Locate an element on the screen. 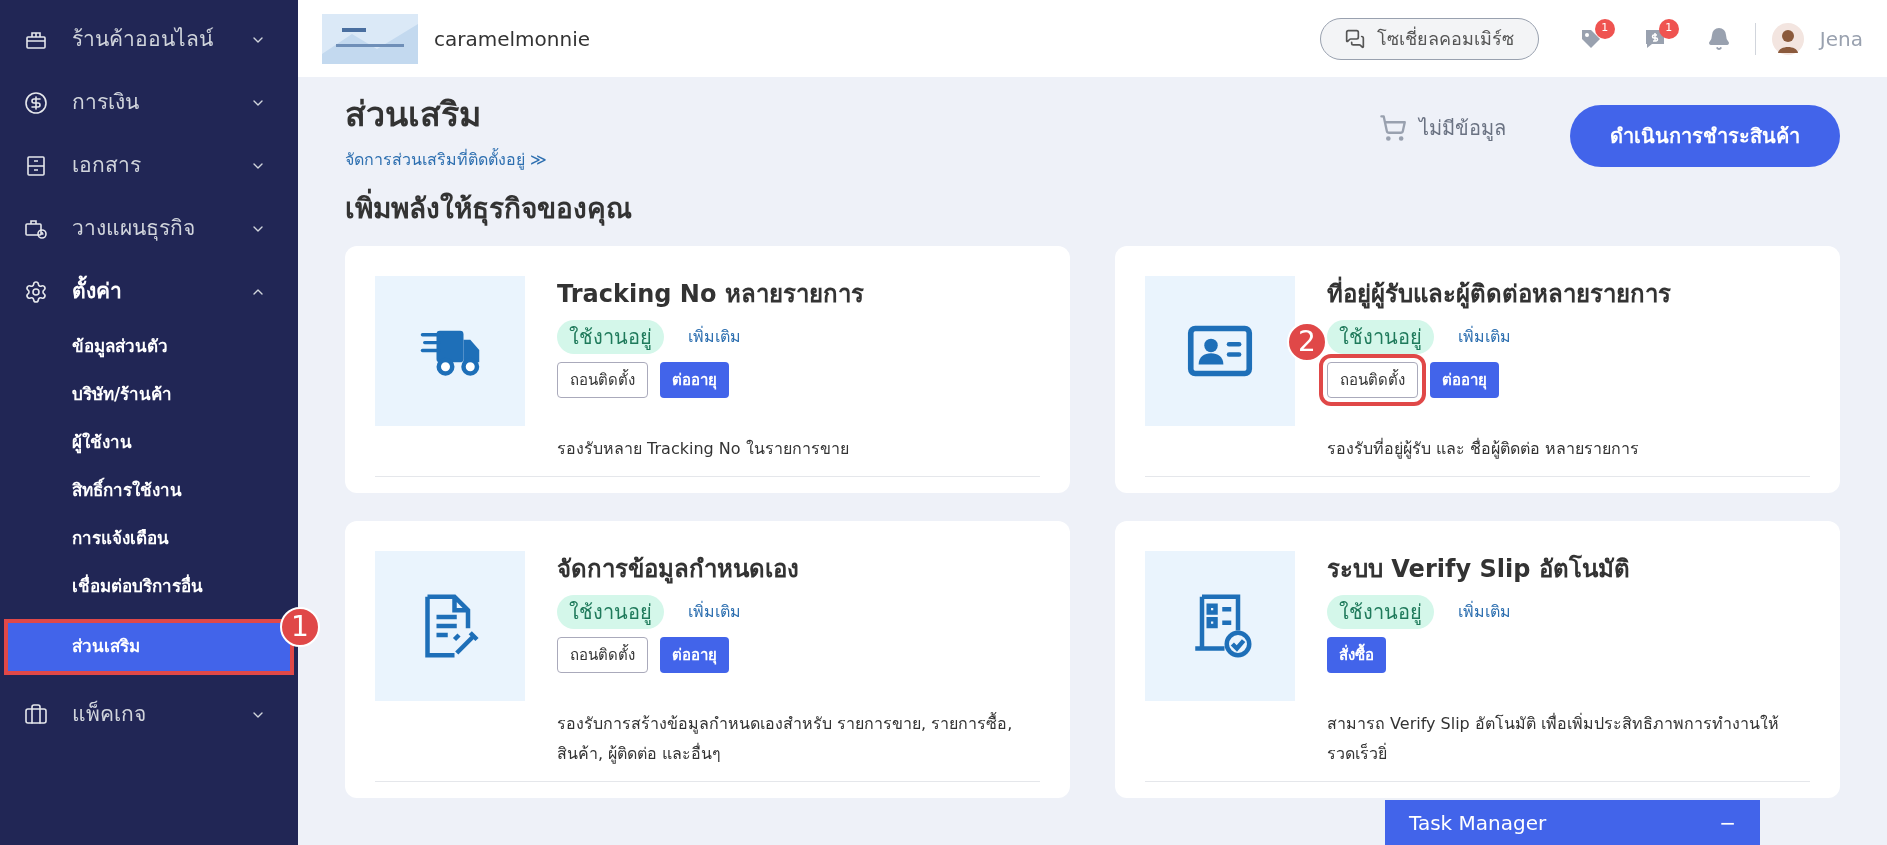  minimize-toggle: − is located at coordinates (1727, 822).